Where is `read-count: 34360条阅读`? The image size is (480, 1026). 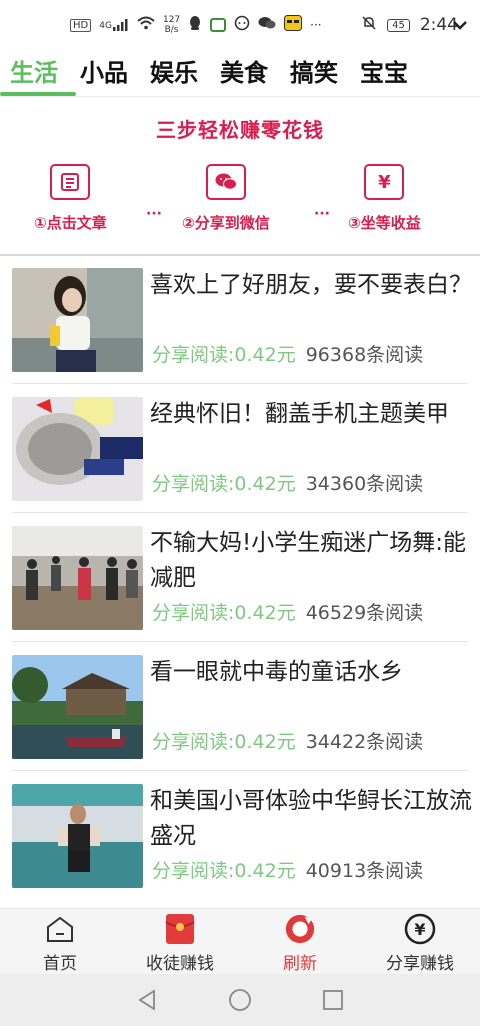
read-count: 34360条阅读 is located at coordinates (364, 484).